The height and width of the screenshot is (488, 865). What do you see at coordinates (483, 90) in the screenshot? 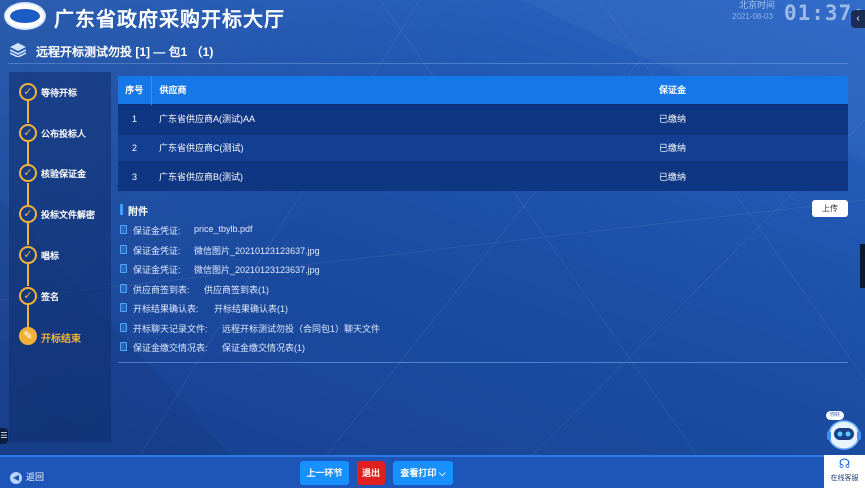
I see `table-header-row: 序号 供应商 保证金` at bounding box center [483, 90].